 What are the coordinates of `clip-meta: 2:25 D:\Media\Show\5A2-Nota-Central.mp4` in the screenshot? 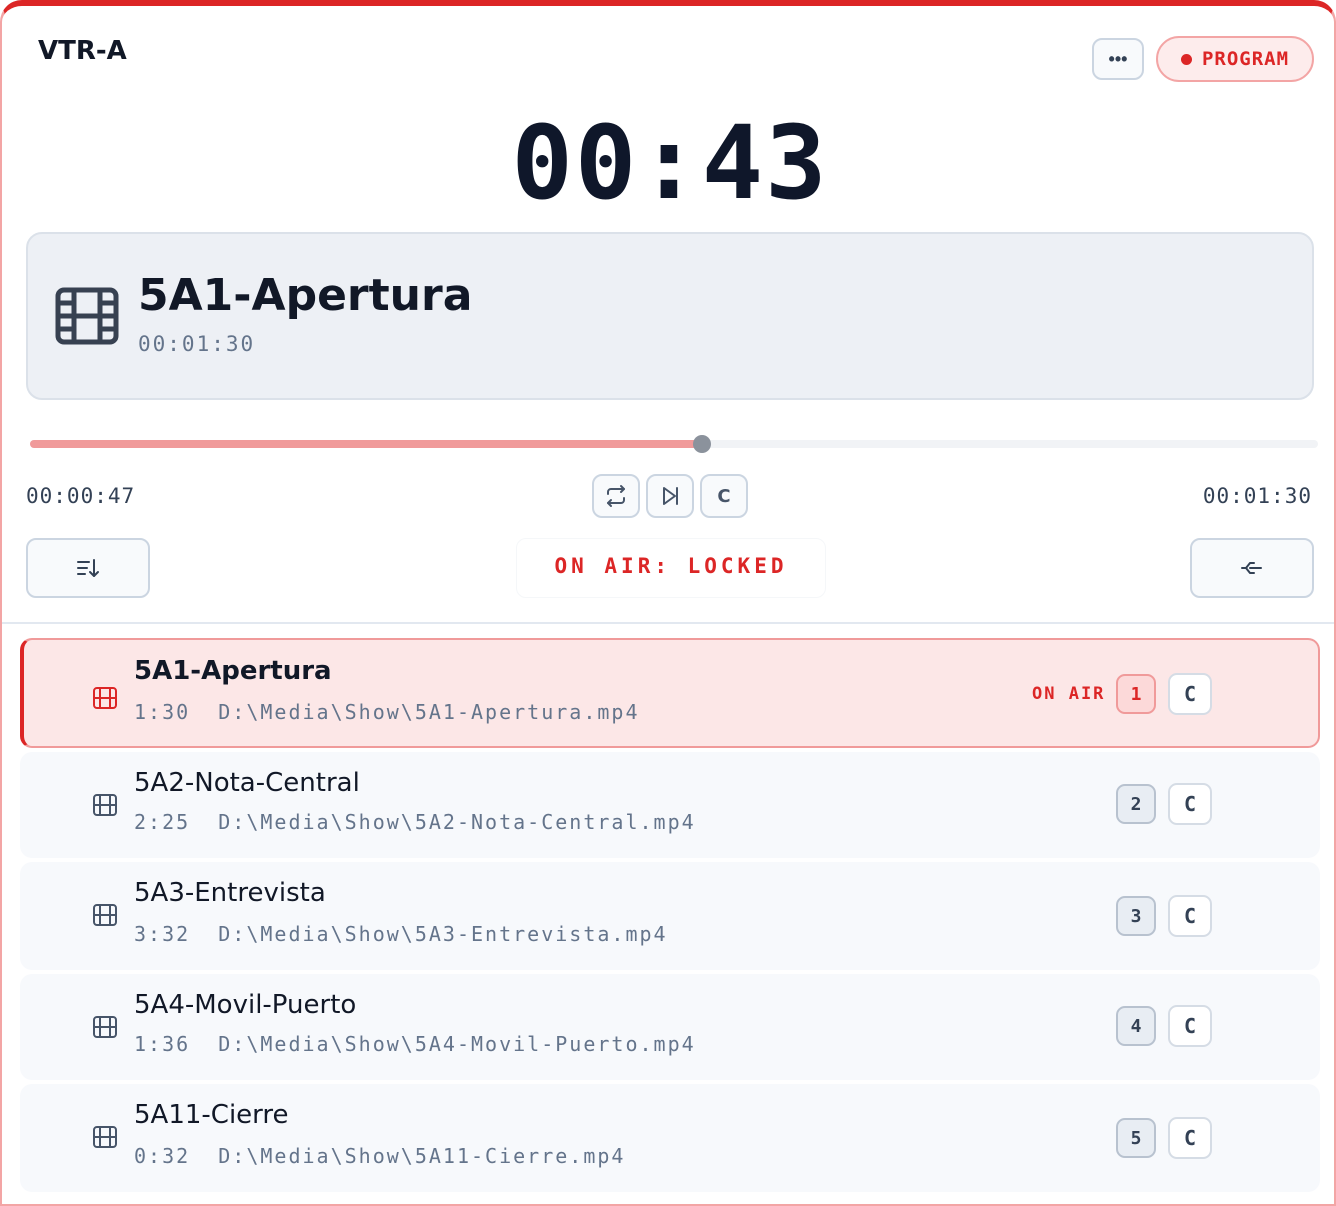 It's located at (415, 822).